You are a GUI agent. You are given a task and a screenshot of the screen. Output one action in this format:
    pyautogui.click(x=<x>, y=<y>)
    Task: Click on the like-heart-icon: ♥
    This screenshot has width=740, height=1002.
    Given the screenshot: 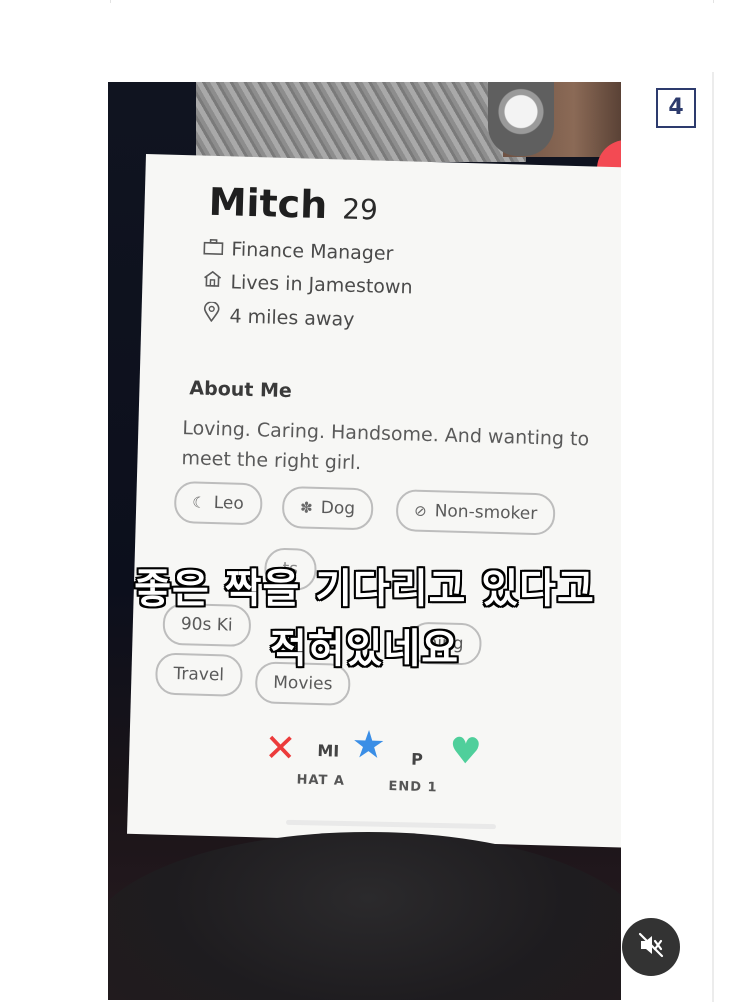 What is the action you would take?
    pyautogui.click(x=465, y=752)
    